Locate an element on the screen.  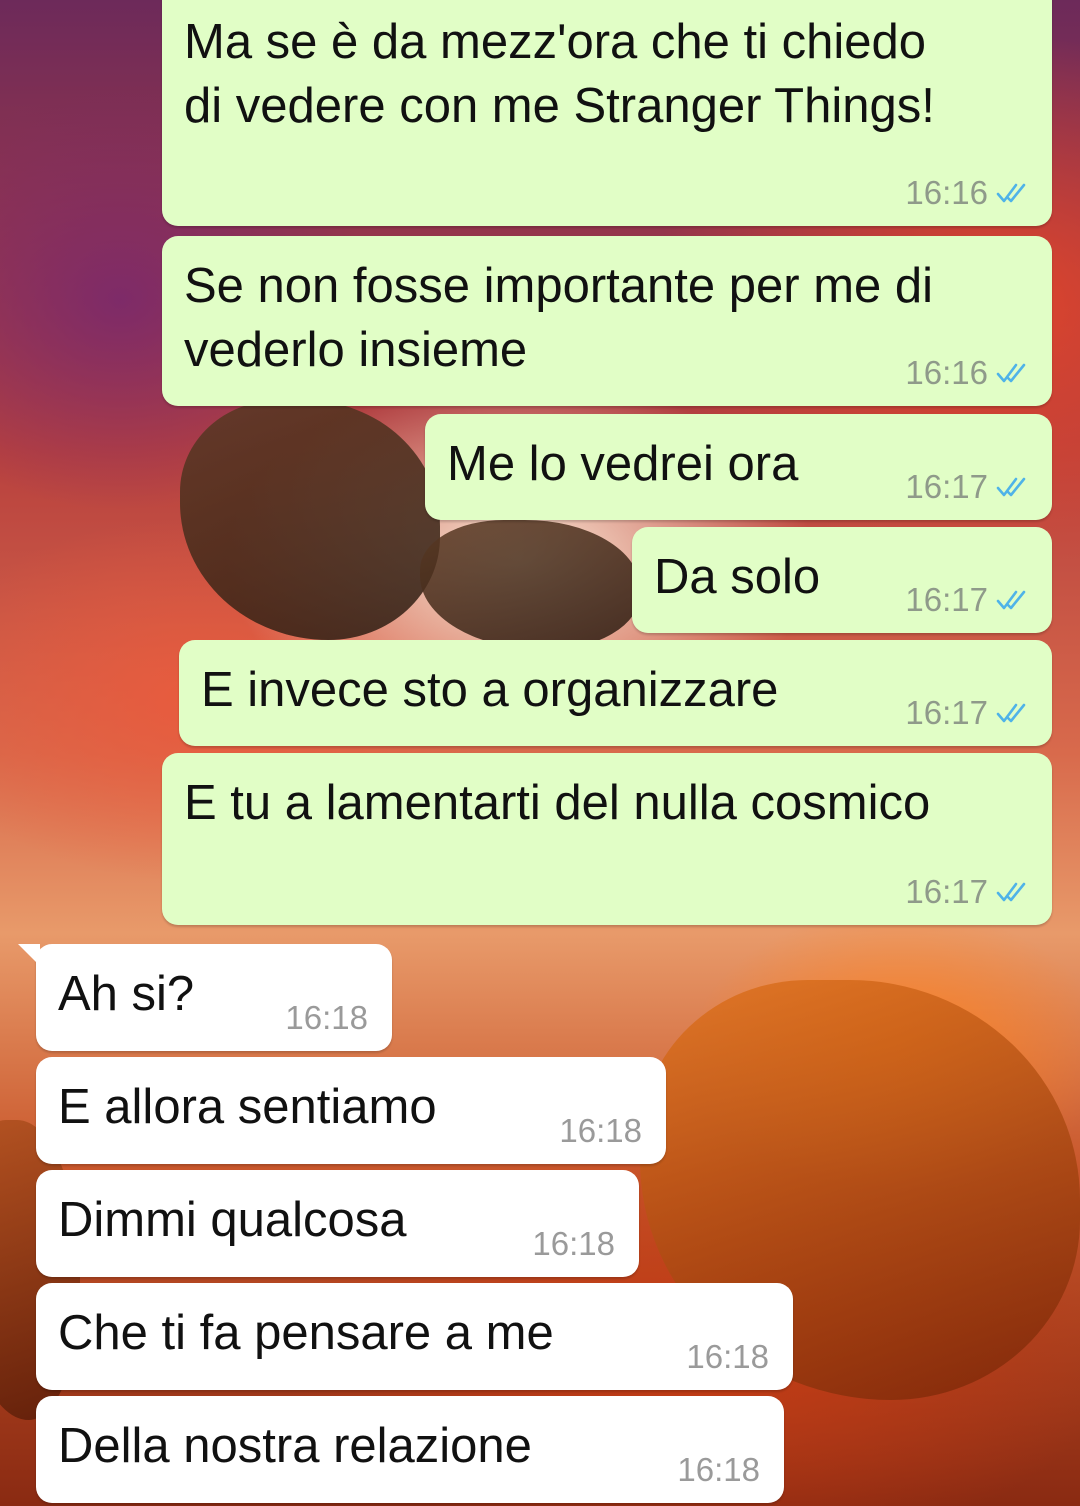
incoming-message: Della nostra relazione 16:18 is located at coordinates (410, 1449).